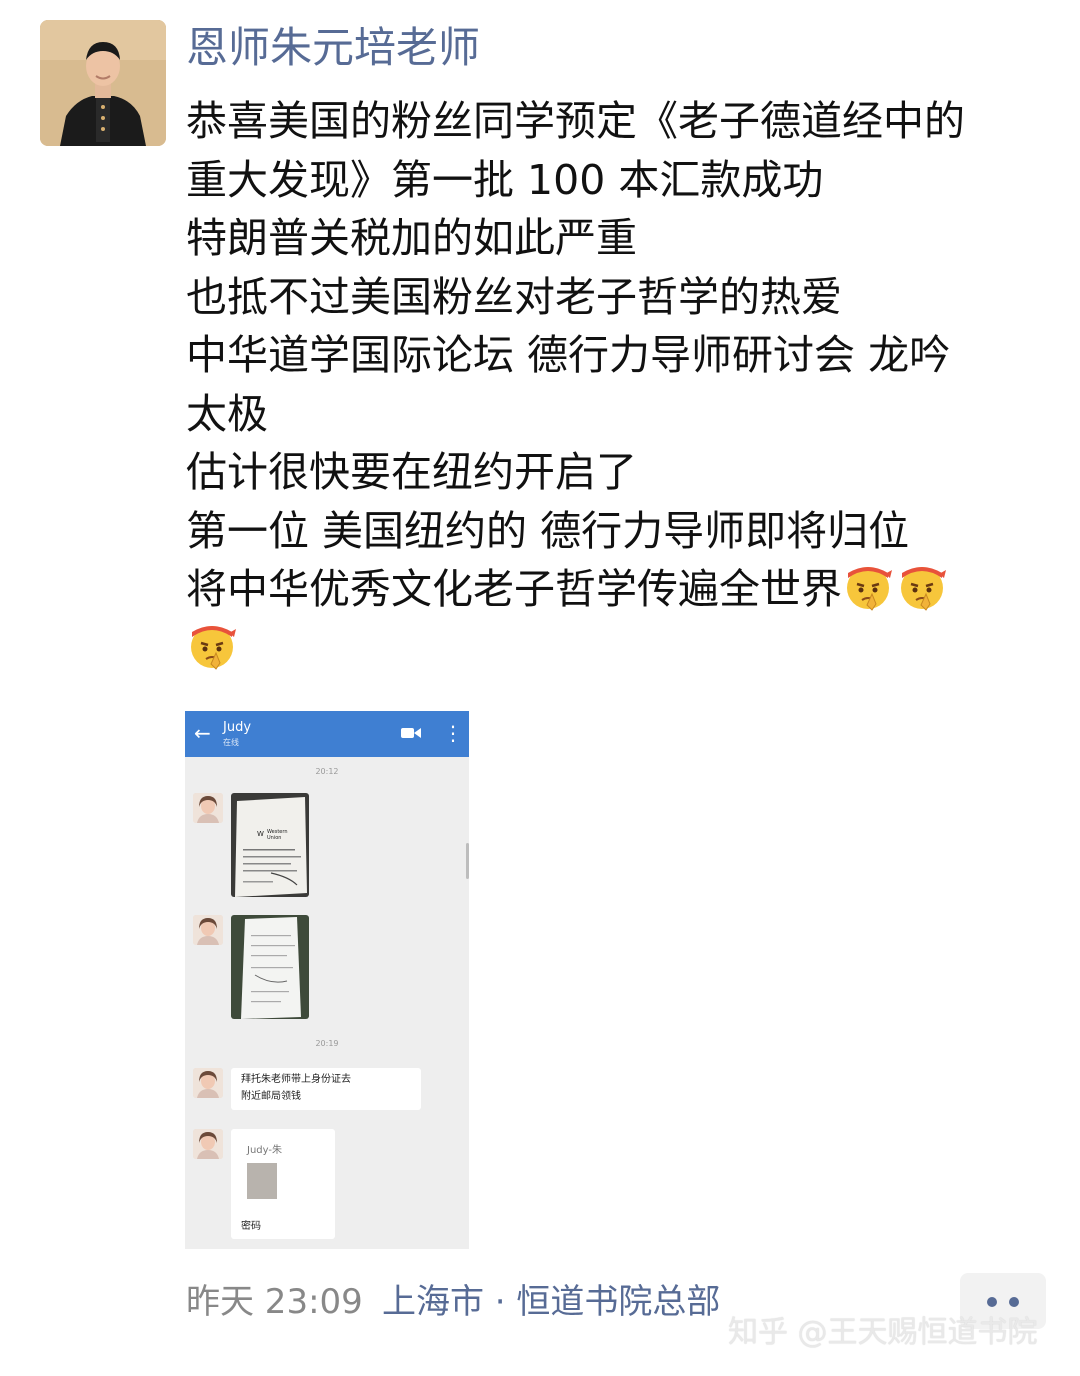 The image size is (1080, 1376). I want to click on video-call-icon, so click(411, 734).